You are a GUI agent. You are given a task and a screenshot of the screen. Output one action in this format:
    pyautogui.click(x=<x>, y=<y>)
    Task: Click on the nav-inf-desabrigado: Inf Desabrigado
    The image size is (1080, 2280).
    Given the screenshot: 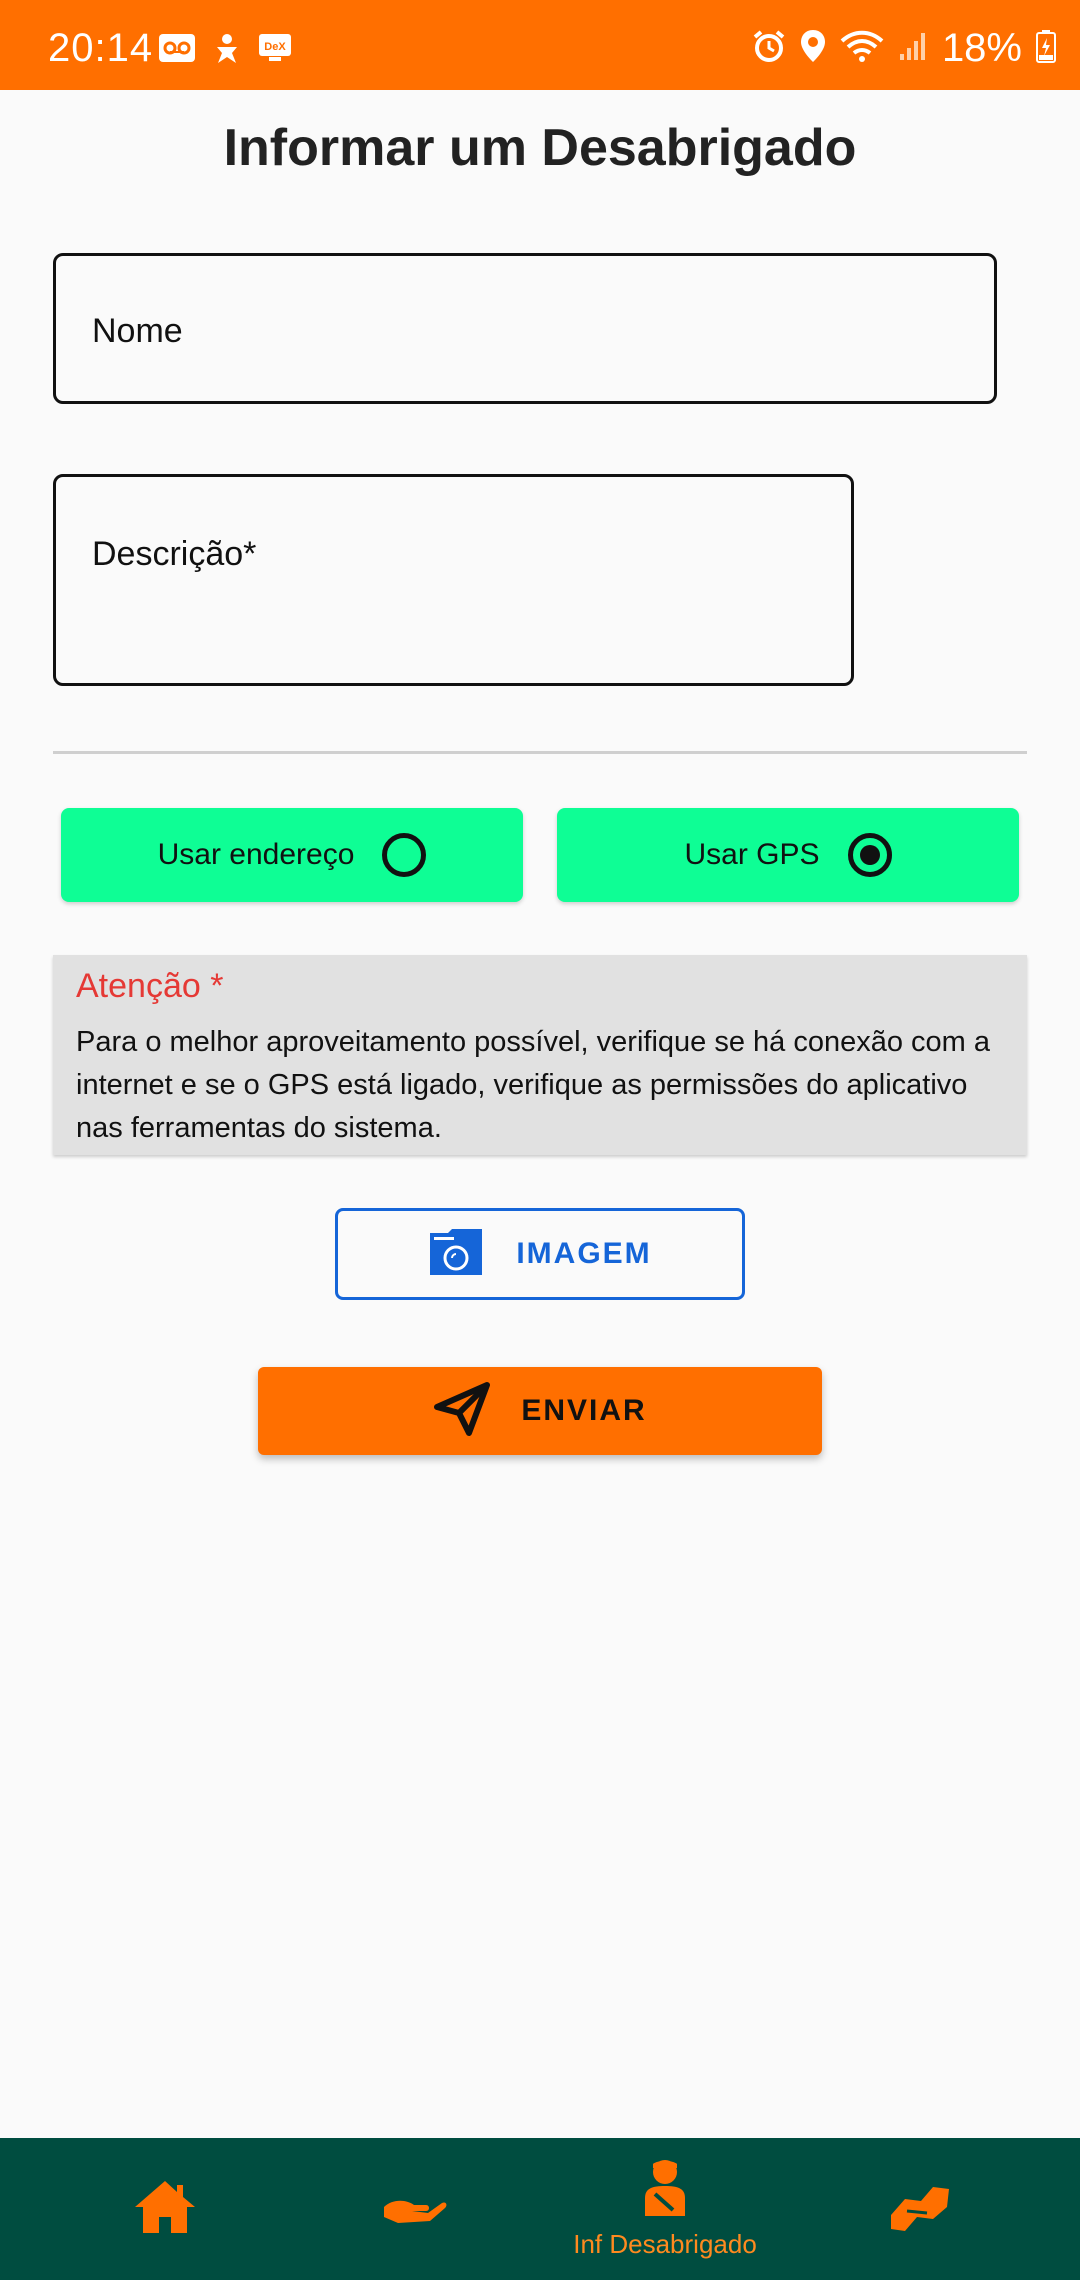 What is the action you would take?
    pyautogui.click(x=665, y=2209)
    